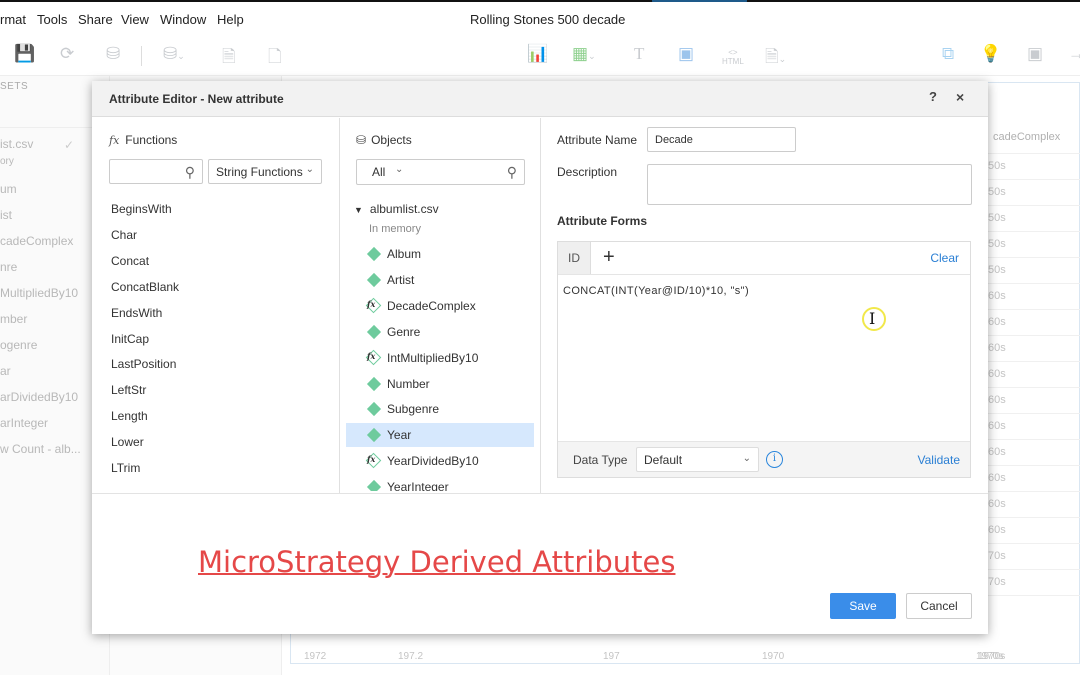  What do you see at coordinates (440, 332) in the screenshot?
I see `object-item: Genre` at bounding box center [440, 332].